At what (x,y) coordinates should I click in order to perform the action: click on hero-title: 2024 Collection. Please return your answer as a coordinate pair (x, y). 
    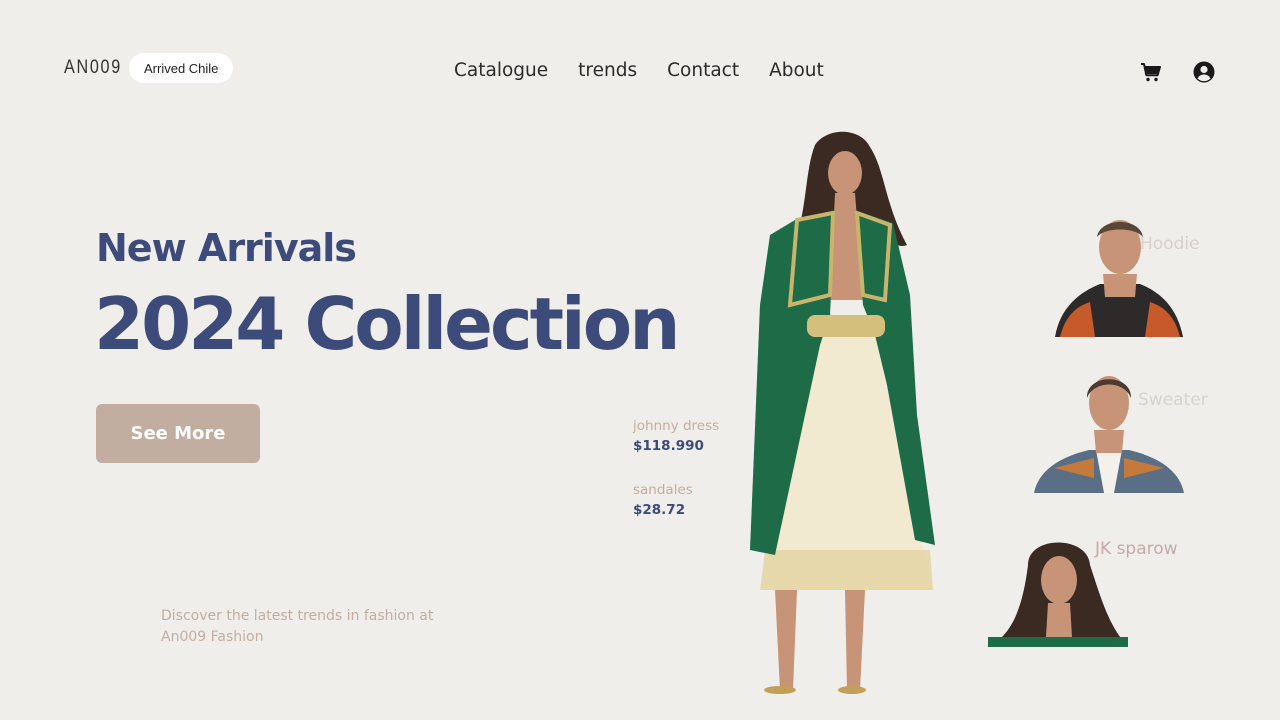
    Looking at the image, I should click on (387, 324).